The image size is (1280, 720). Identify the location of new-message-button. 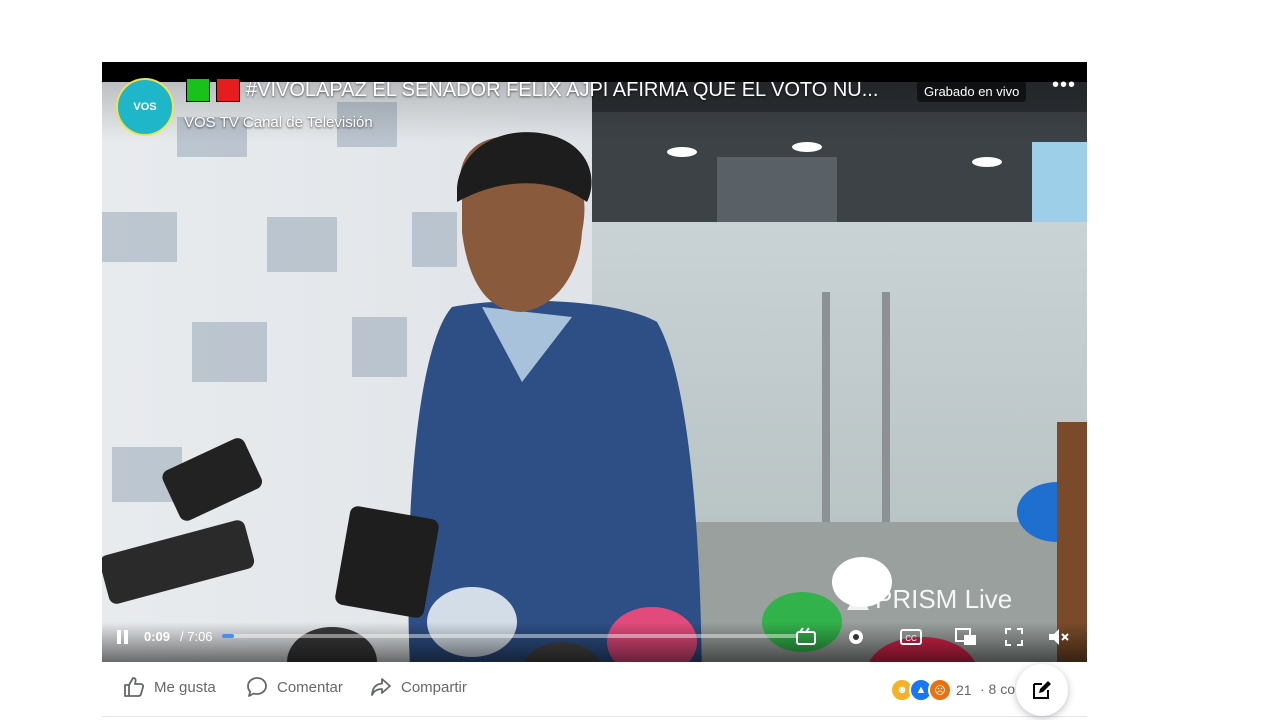
(1042, 690).